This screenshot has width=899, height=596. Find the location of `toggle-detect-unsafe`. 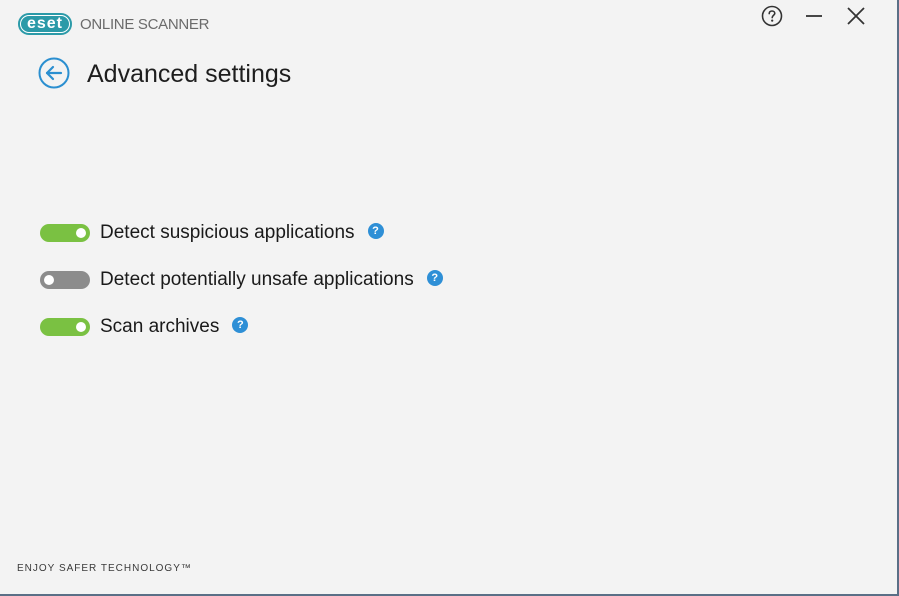

toggle-detect-unsafe is located at coordinates (65, 280).